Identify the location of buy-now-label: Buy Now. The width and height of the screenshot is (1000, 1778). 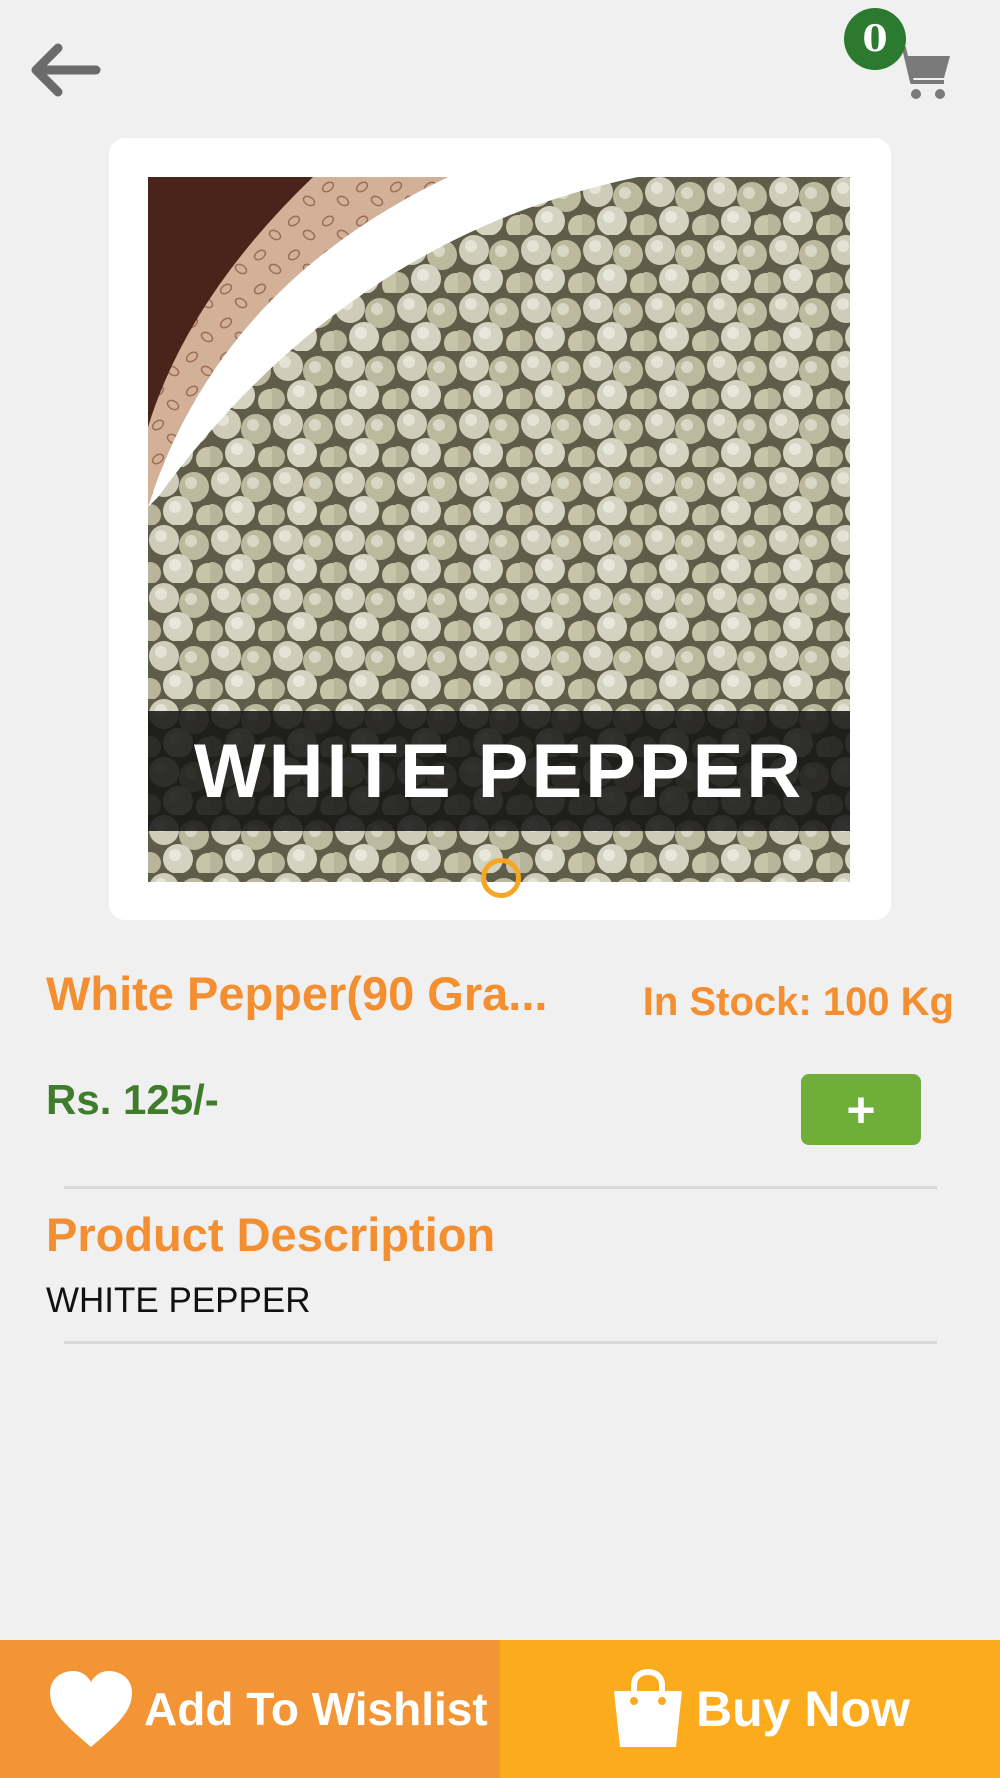
(803, 1709).